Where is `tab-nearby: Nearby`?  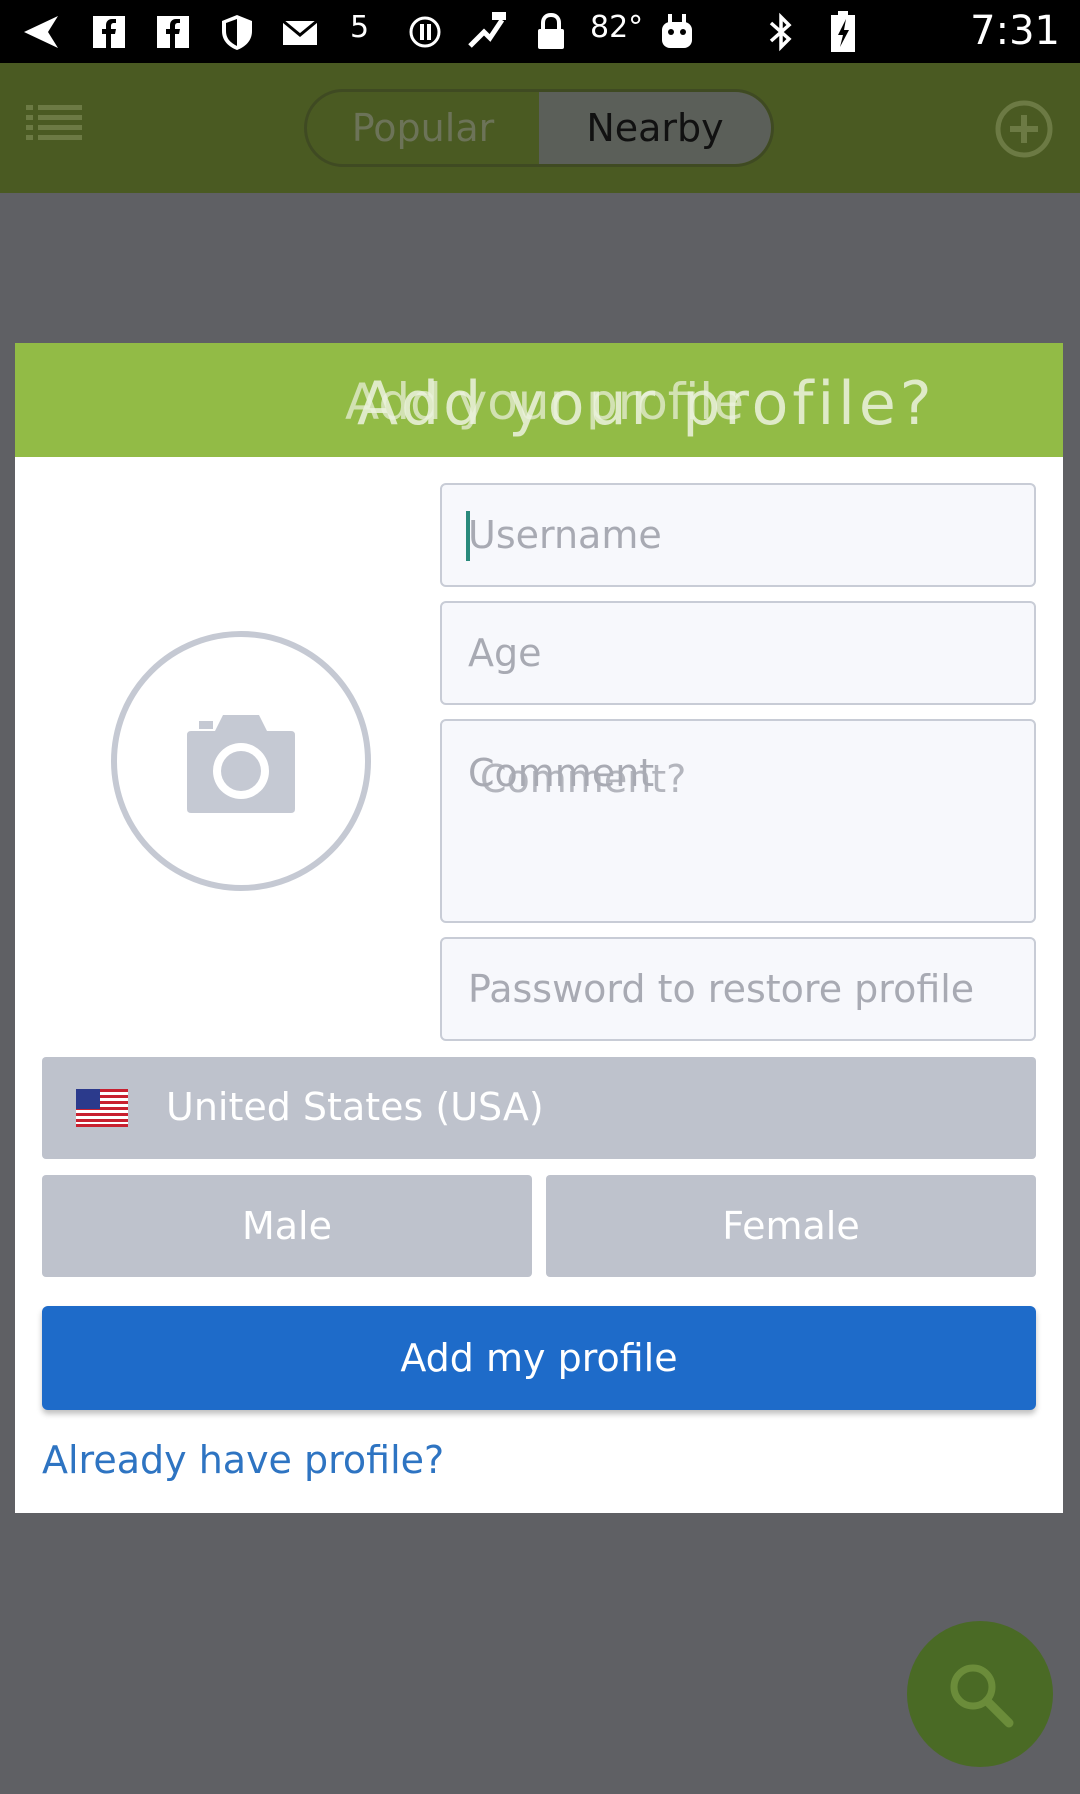 tab-nearby: Nearby is located at coordinates (655, 128).